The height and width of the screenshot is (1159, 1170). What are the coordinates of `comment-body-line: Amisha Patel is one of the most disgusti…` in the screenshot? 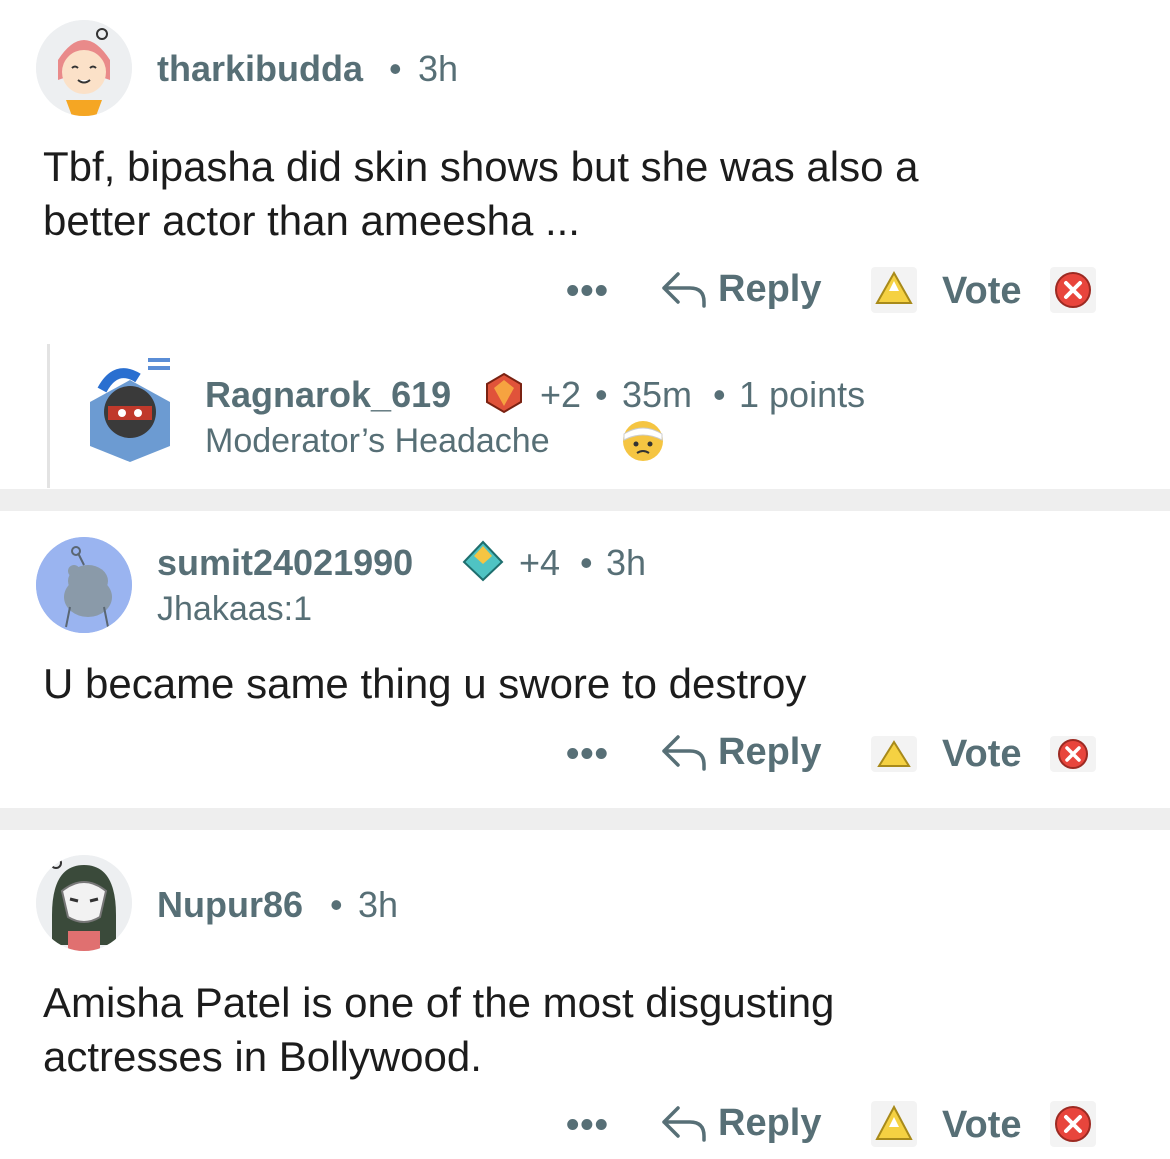 It's located at (439, 1002).